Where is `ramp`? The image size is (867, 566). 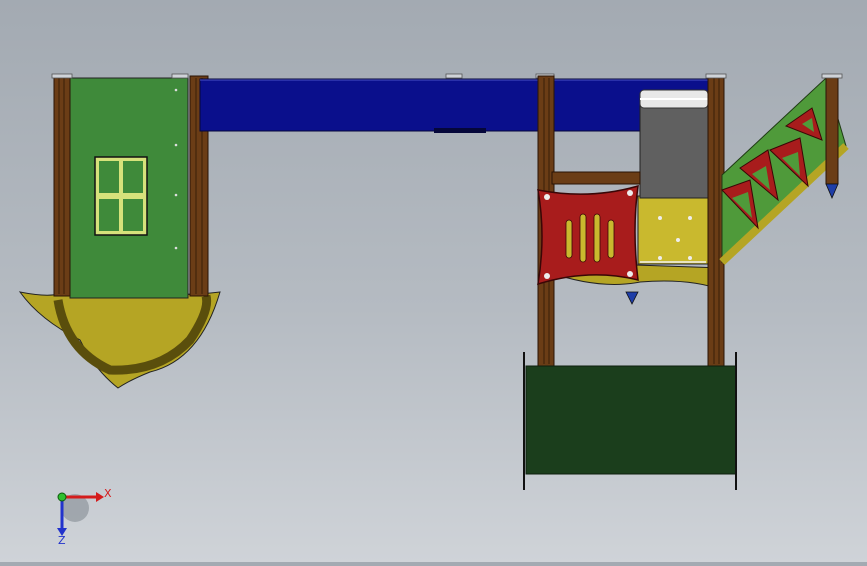 ramp is located at coordinates (784, 169).